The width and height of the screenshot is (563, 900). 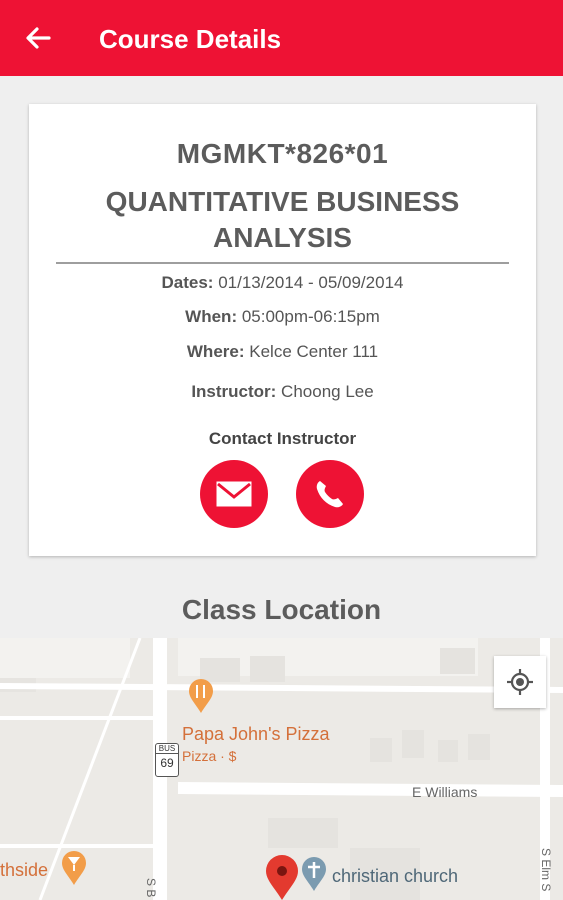 What do you see at coordinates (201, 696) in the screenshot?
I see `restaurant-pin-icon` at bounding box center [201, 696].